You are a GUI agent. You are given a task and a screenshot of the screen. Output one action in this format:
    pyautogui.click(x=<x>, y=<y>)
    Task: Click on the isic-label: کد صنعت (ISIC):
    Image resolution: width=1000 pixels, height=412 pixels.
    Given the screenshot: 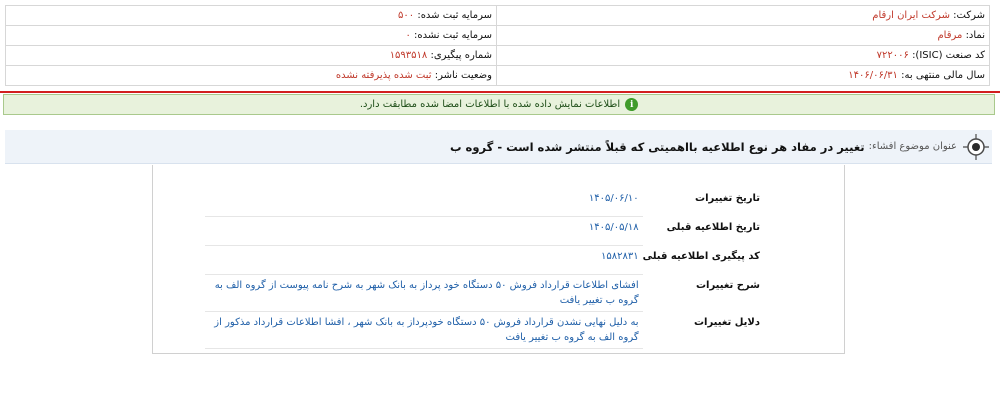 What is the action you would take?
    pyautogui.click(x=948, y=55)
    